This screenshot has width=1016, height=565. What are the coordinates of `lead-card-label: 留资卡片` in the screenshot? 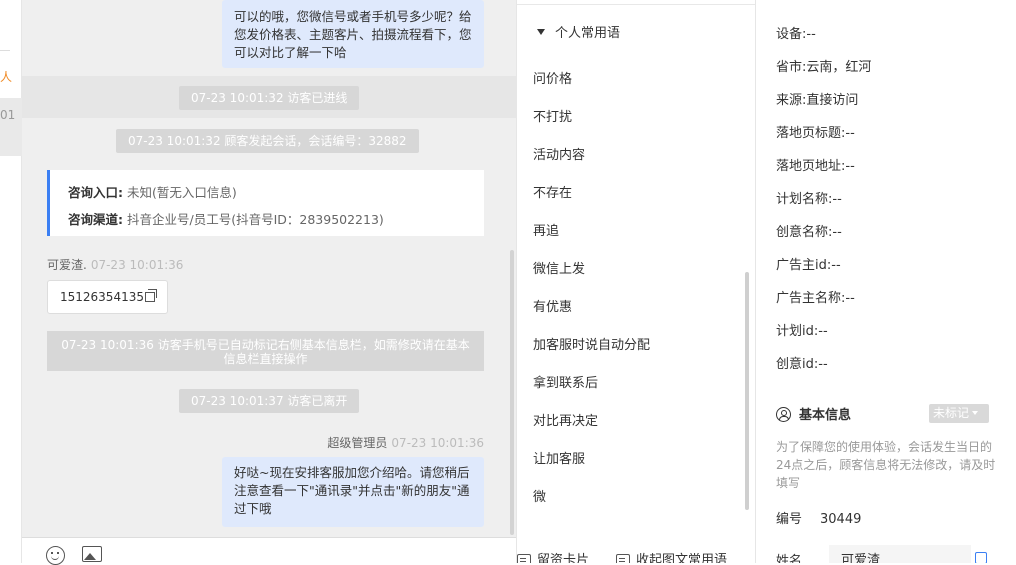 It's located at (563, 558).